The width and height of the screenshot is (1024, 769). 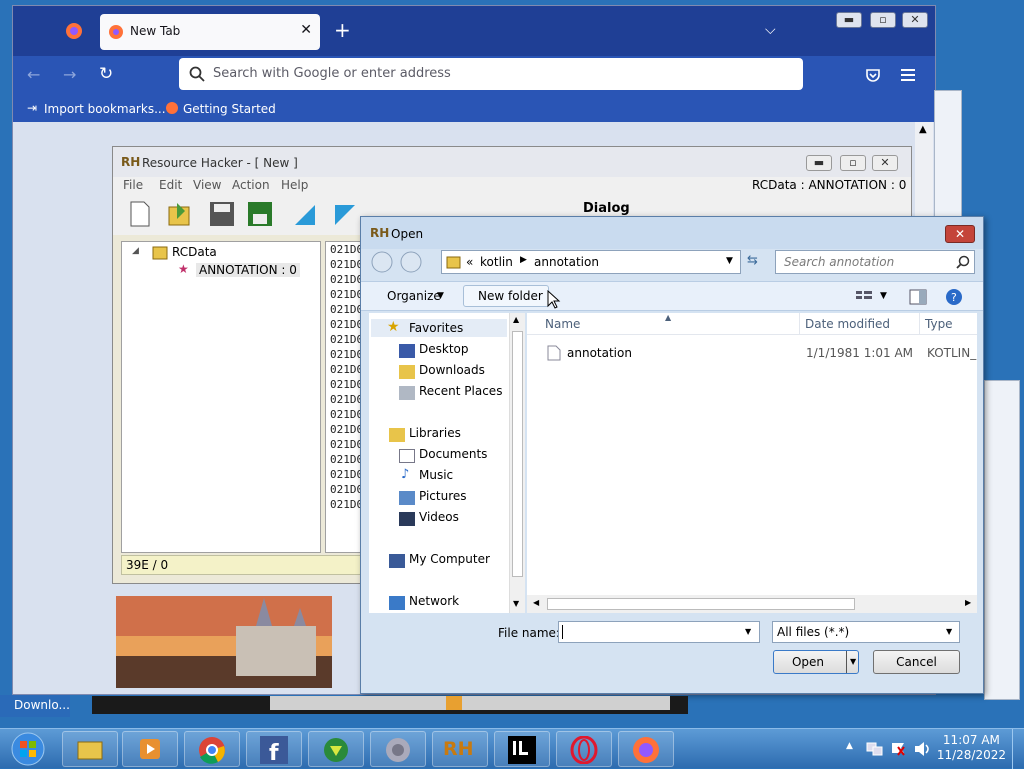 What do you see at coordinates (939, 324) in the screenshot?
I see `col-type: Type` at bounding box center [939, 324].